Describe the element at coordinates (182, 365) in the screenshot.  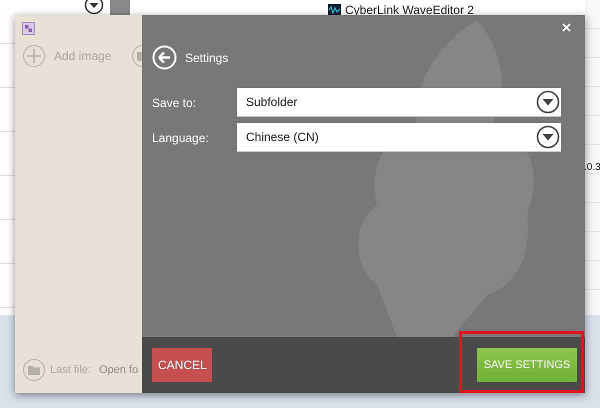
I see `cancel-button: CANCEL` at that location.